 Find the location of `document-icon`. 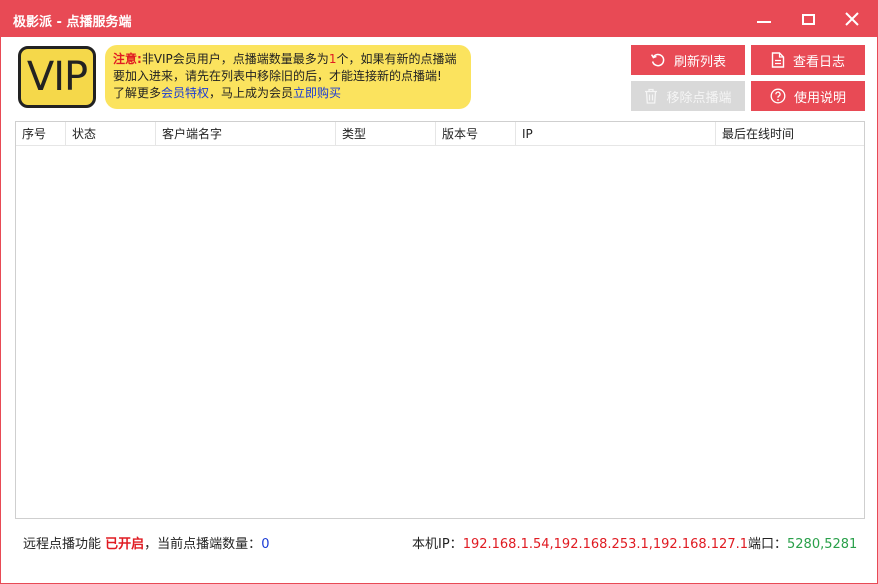

document-icon is located at coordinates (778, 60).